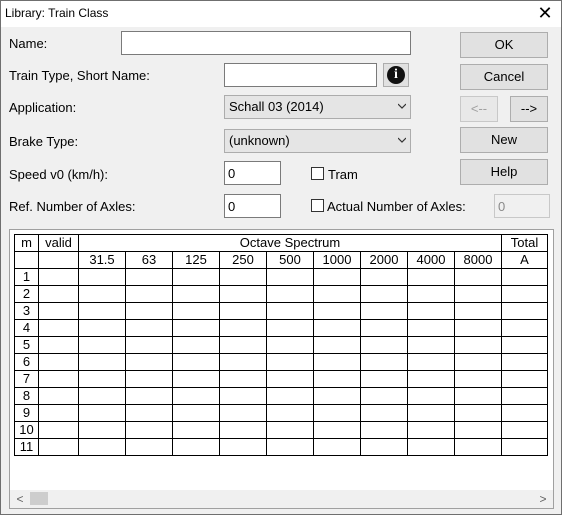 This screenshot has width=562, height=515. I want to click on scroll-right-icon: >, so click(543, 499).